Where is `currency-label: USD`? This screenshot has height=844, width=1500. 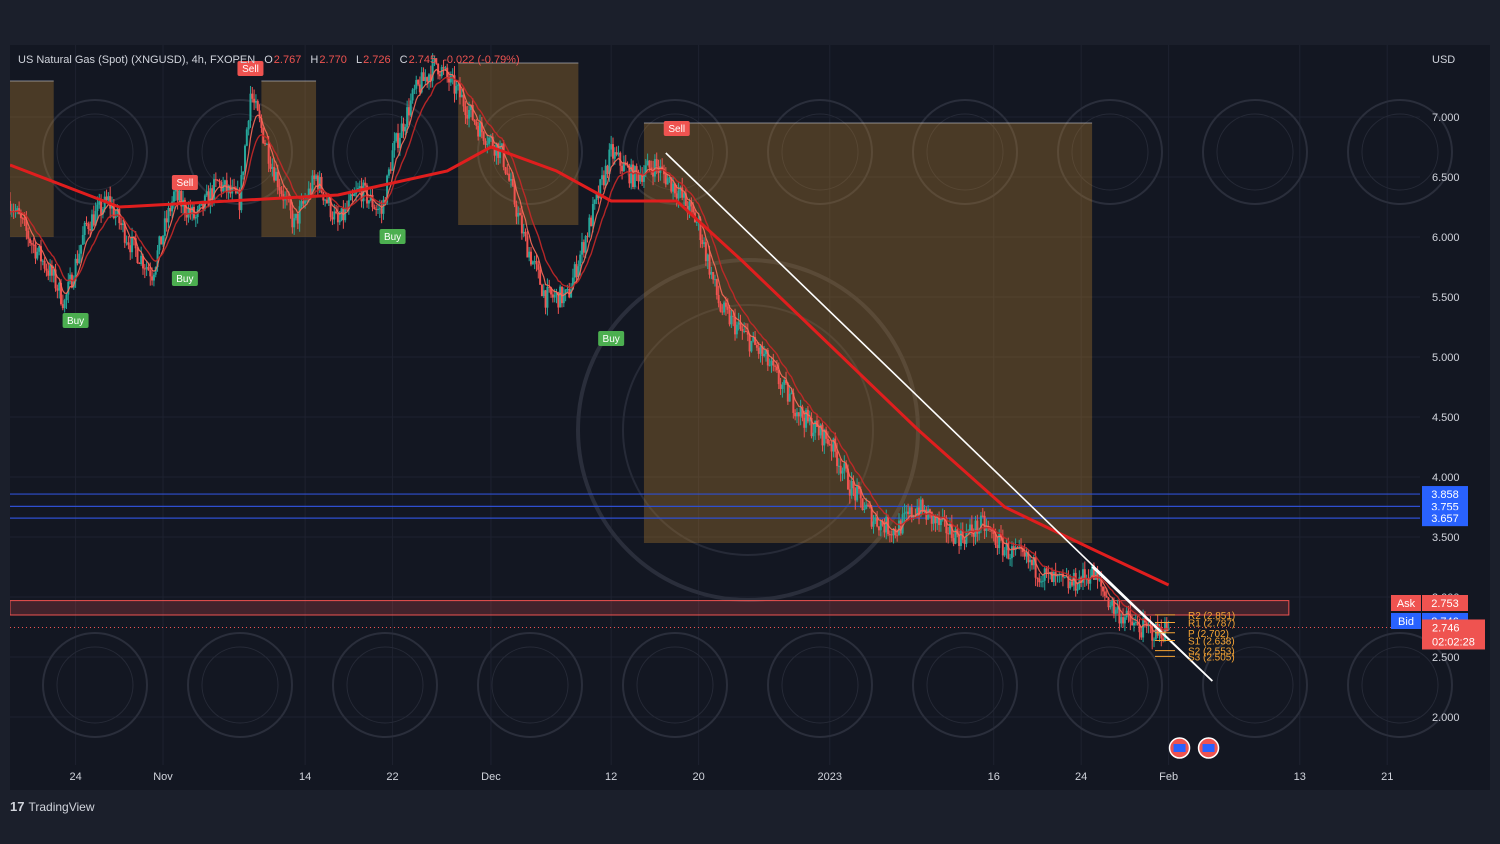
currency-label: USD is located at coordinates (1443, 60).